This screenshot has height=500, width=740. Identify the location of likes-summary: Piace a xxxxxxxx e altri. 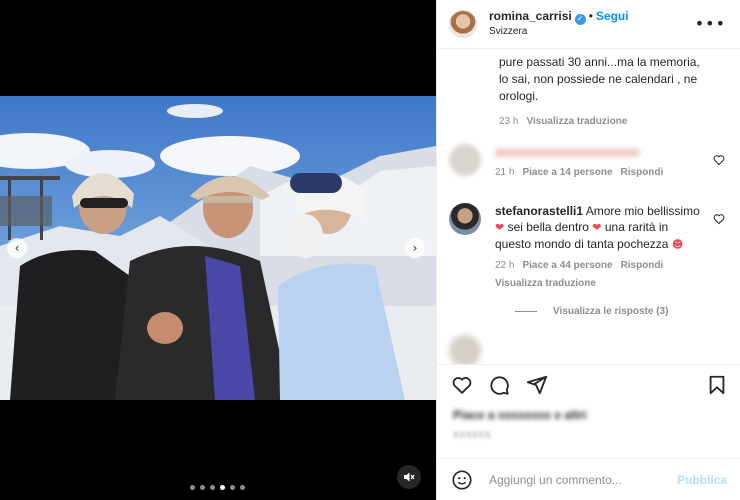
(519, 415).